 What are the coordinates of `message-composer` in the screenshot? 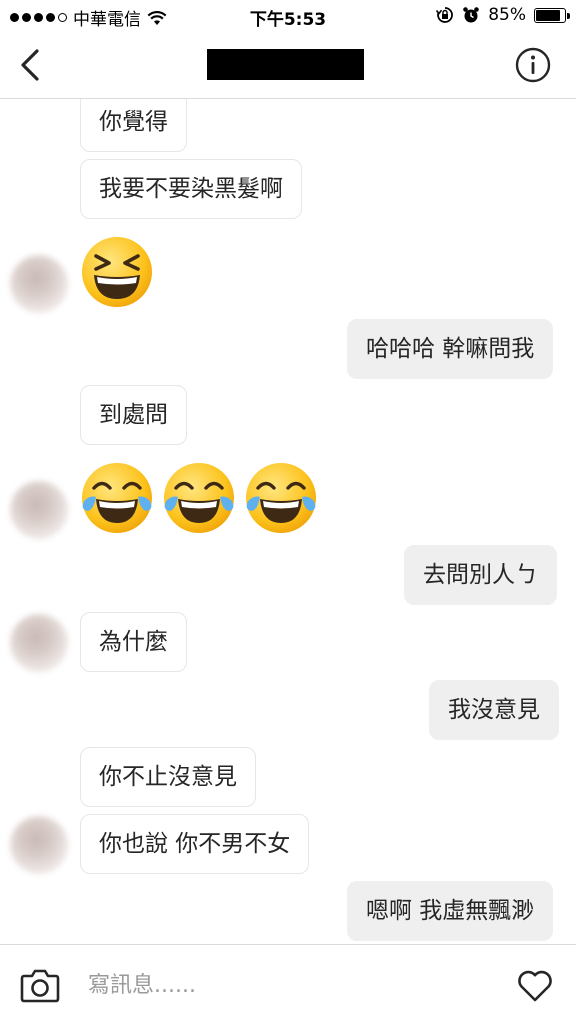 It's located at (288, 984).